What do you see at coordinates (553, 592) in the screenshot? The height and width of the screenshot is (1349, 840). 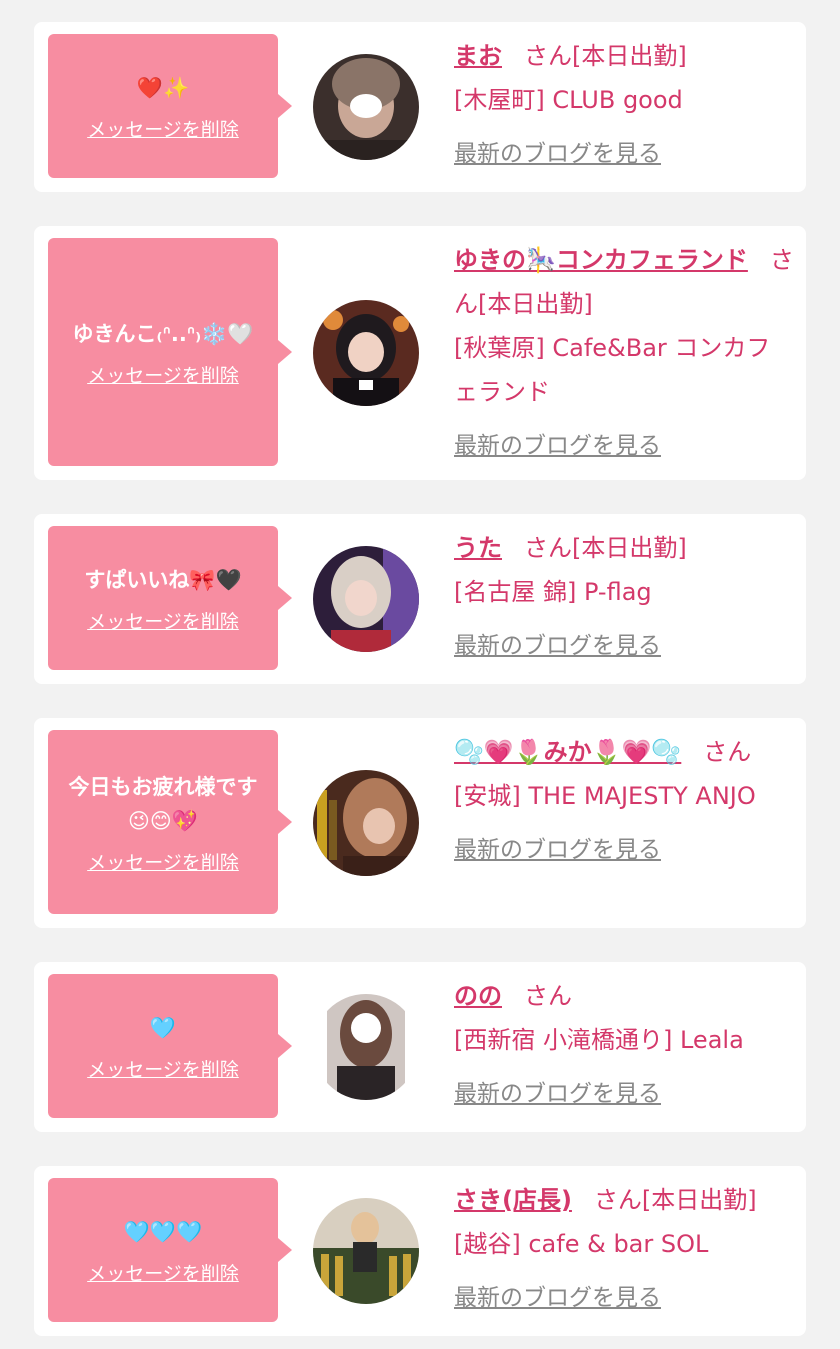 I see `shop-name: [名古屋 錦] P-flag` at bounding box center [553, 592].